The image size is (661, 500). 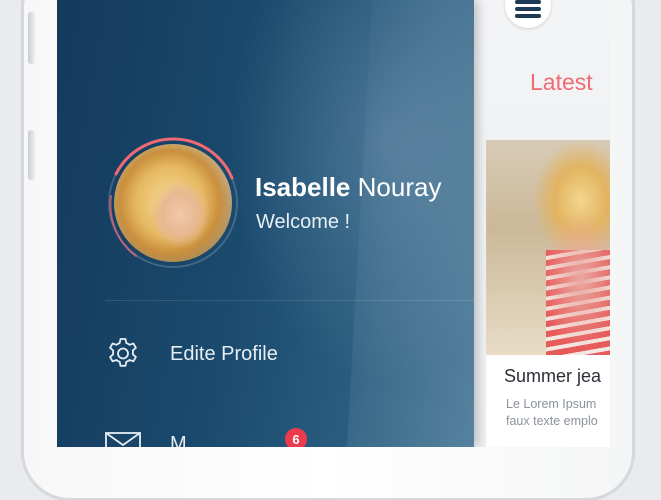 I want to click on gear-icon, so click(x=123, y=354).